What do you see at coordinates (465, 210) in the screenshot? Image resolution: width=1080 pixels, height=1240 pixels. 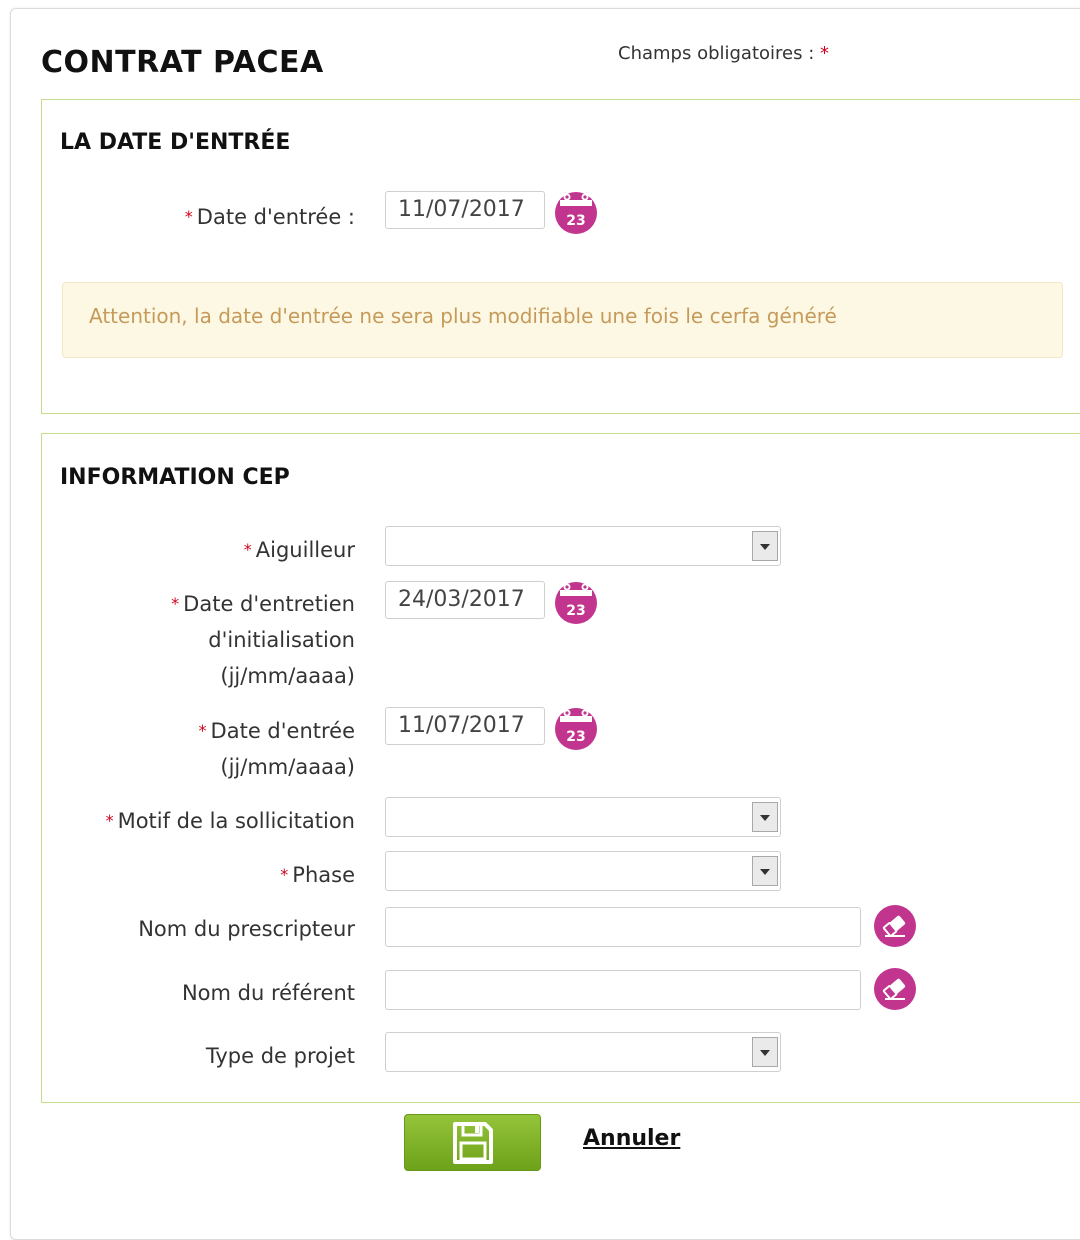 I see `entry-date-input: 11/07/2017` at bounding box center [465, 210].